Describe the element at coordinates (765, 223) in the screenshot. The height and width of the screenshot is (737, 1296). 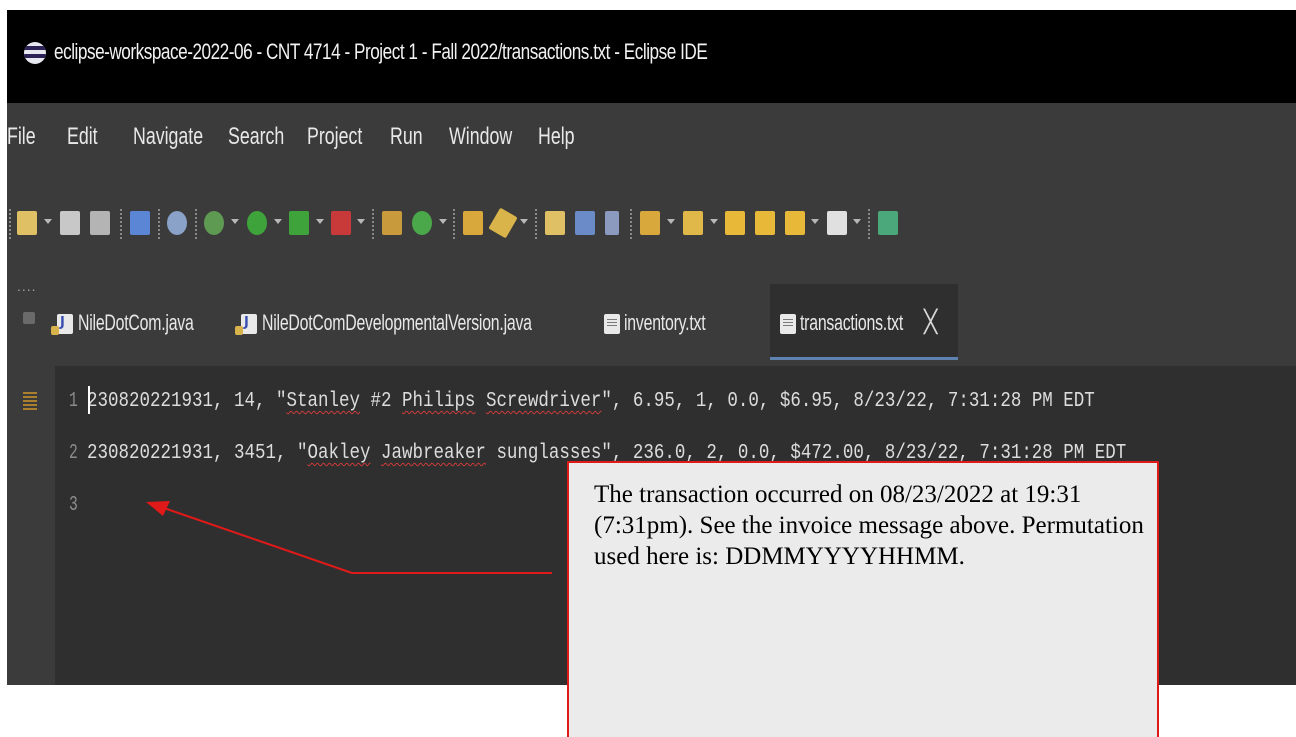
I see `last-edit-forward-icon` at that location.